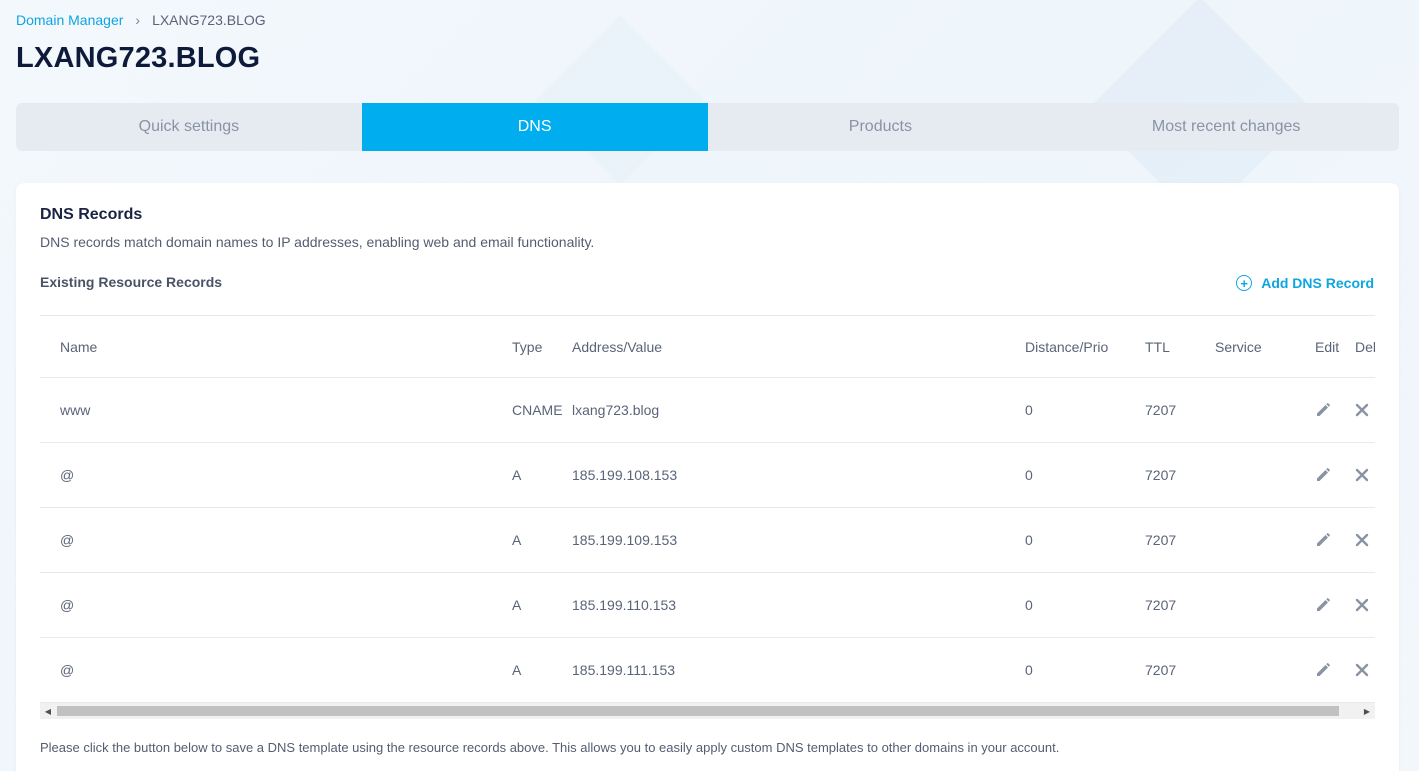 This screenshot has width=1419, height=771. Describe the element at coordinates (537, 410) in the screenshot. I see `record-type: CNAME` at that location.